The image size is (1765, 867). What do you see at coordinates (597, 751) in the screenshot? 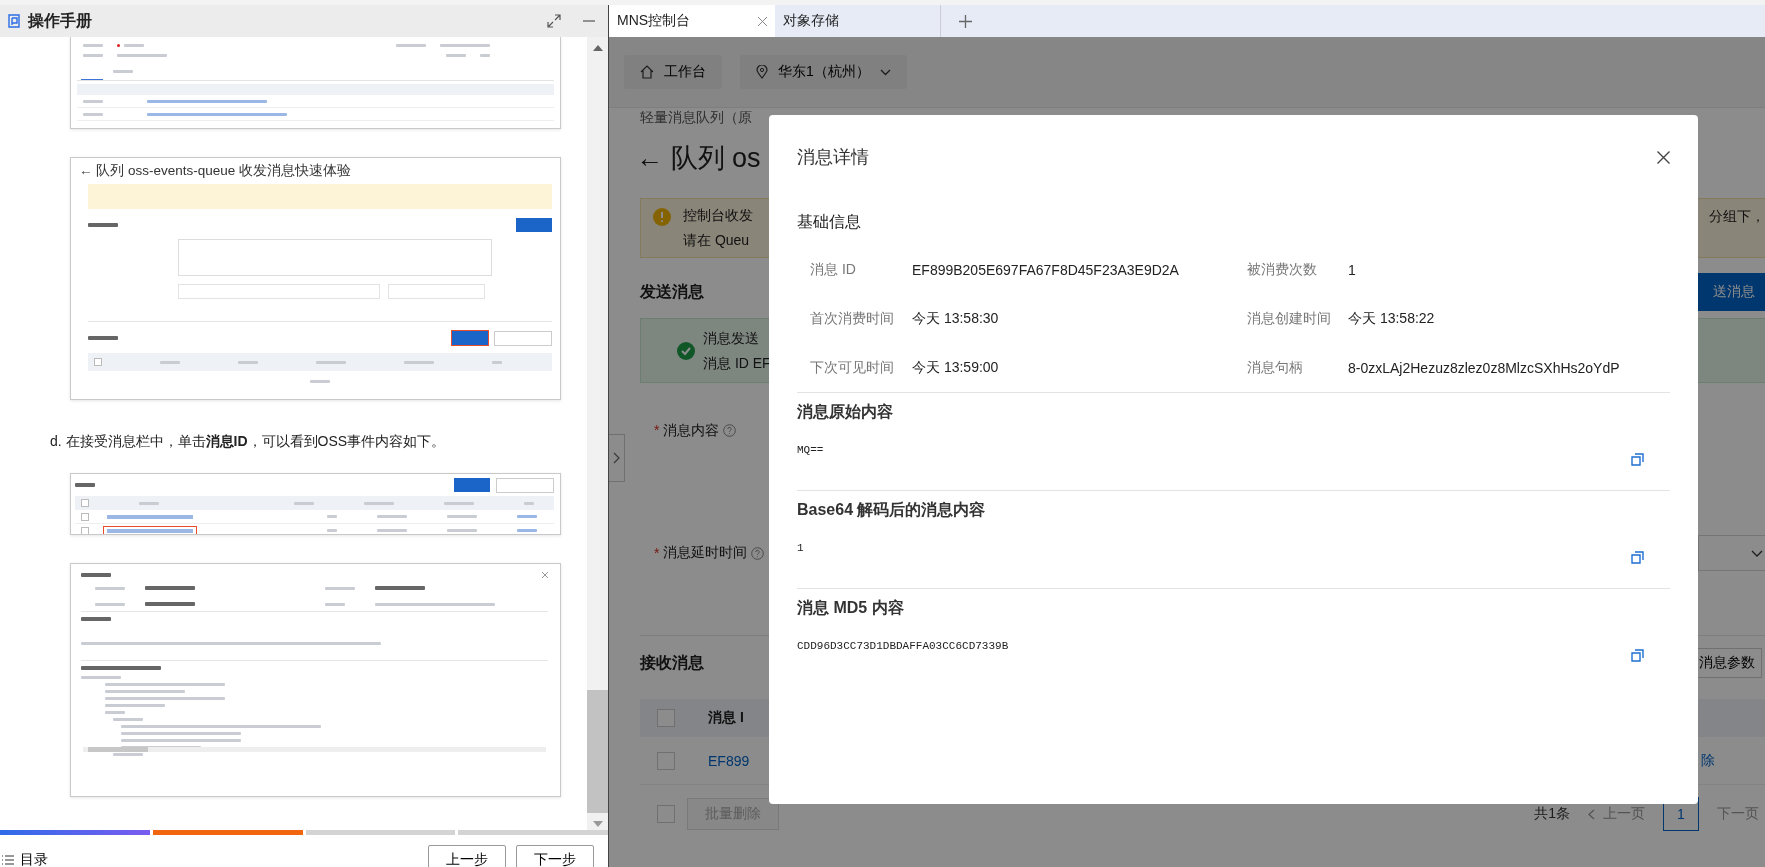
I see `scrollbar-thumb` at bounding box center [597, 751].